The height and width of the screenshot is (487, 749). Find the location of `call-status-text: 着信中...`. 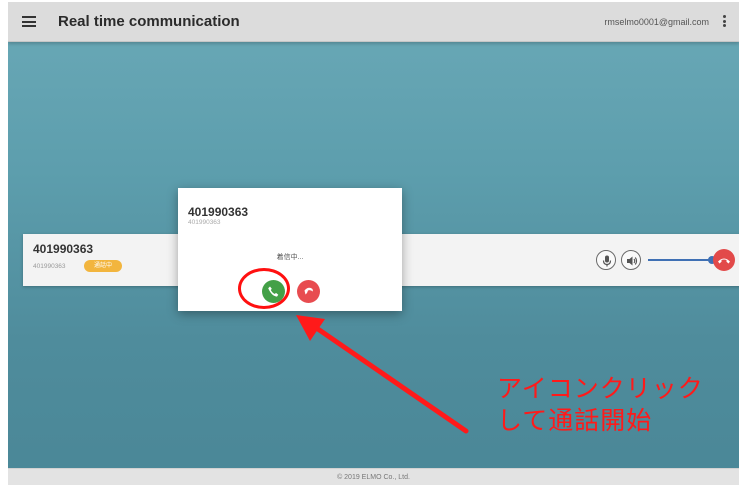

call-status-text: 着信中... is located at coordinates (290, 257).